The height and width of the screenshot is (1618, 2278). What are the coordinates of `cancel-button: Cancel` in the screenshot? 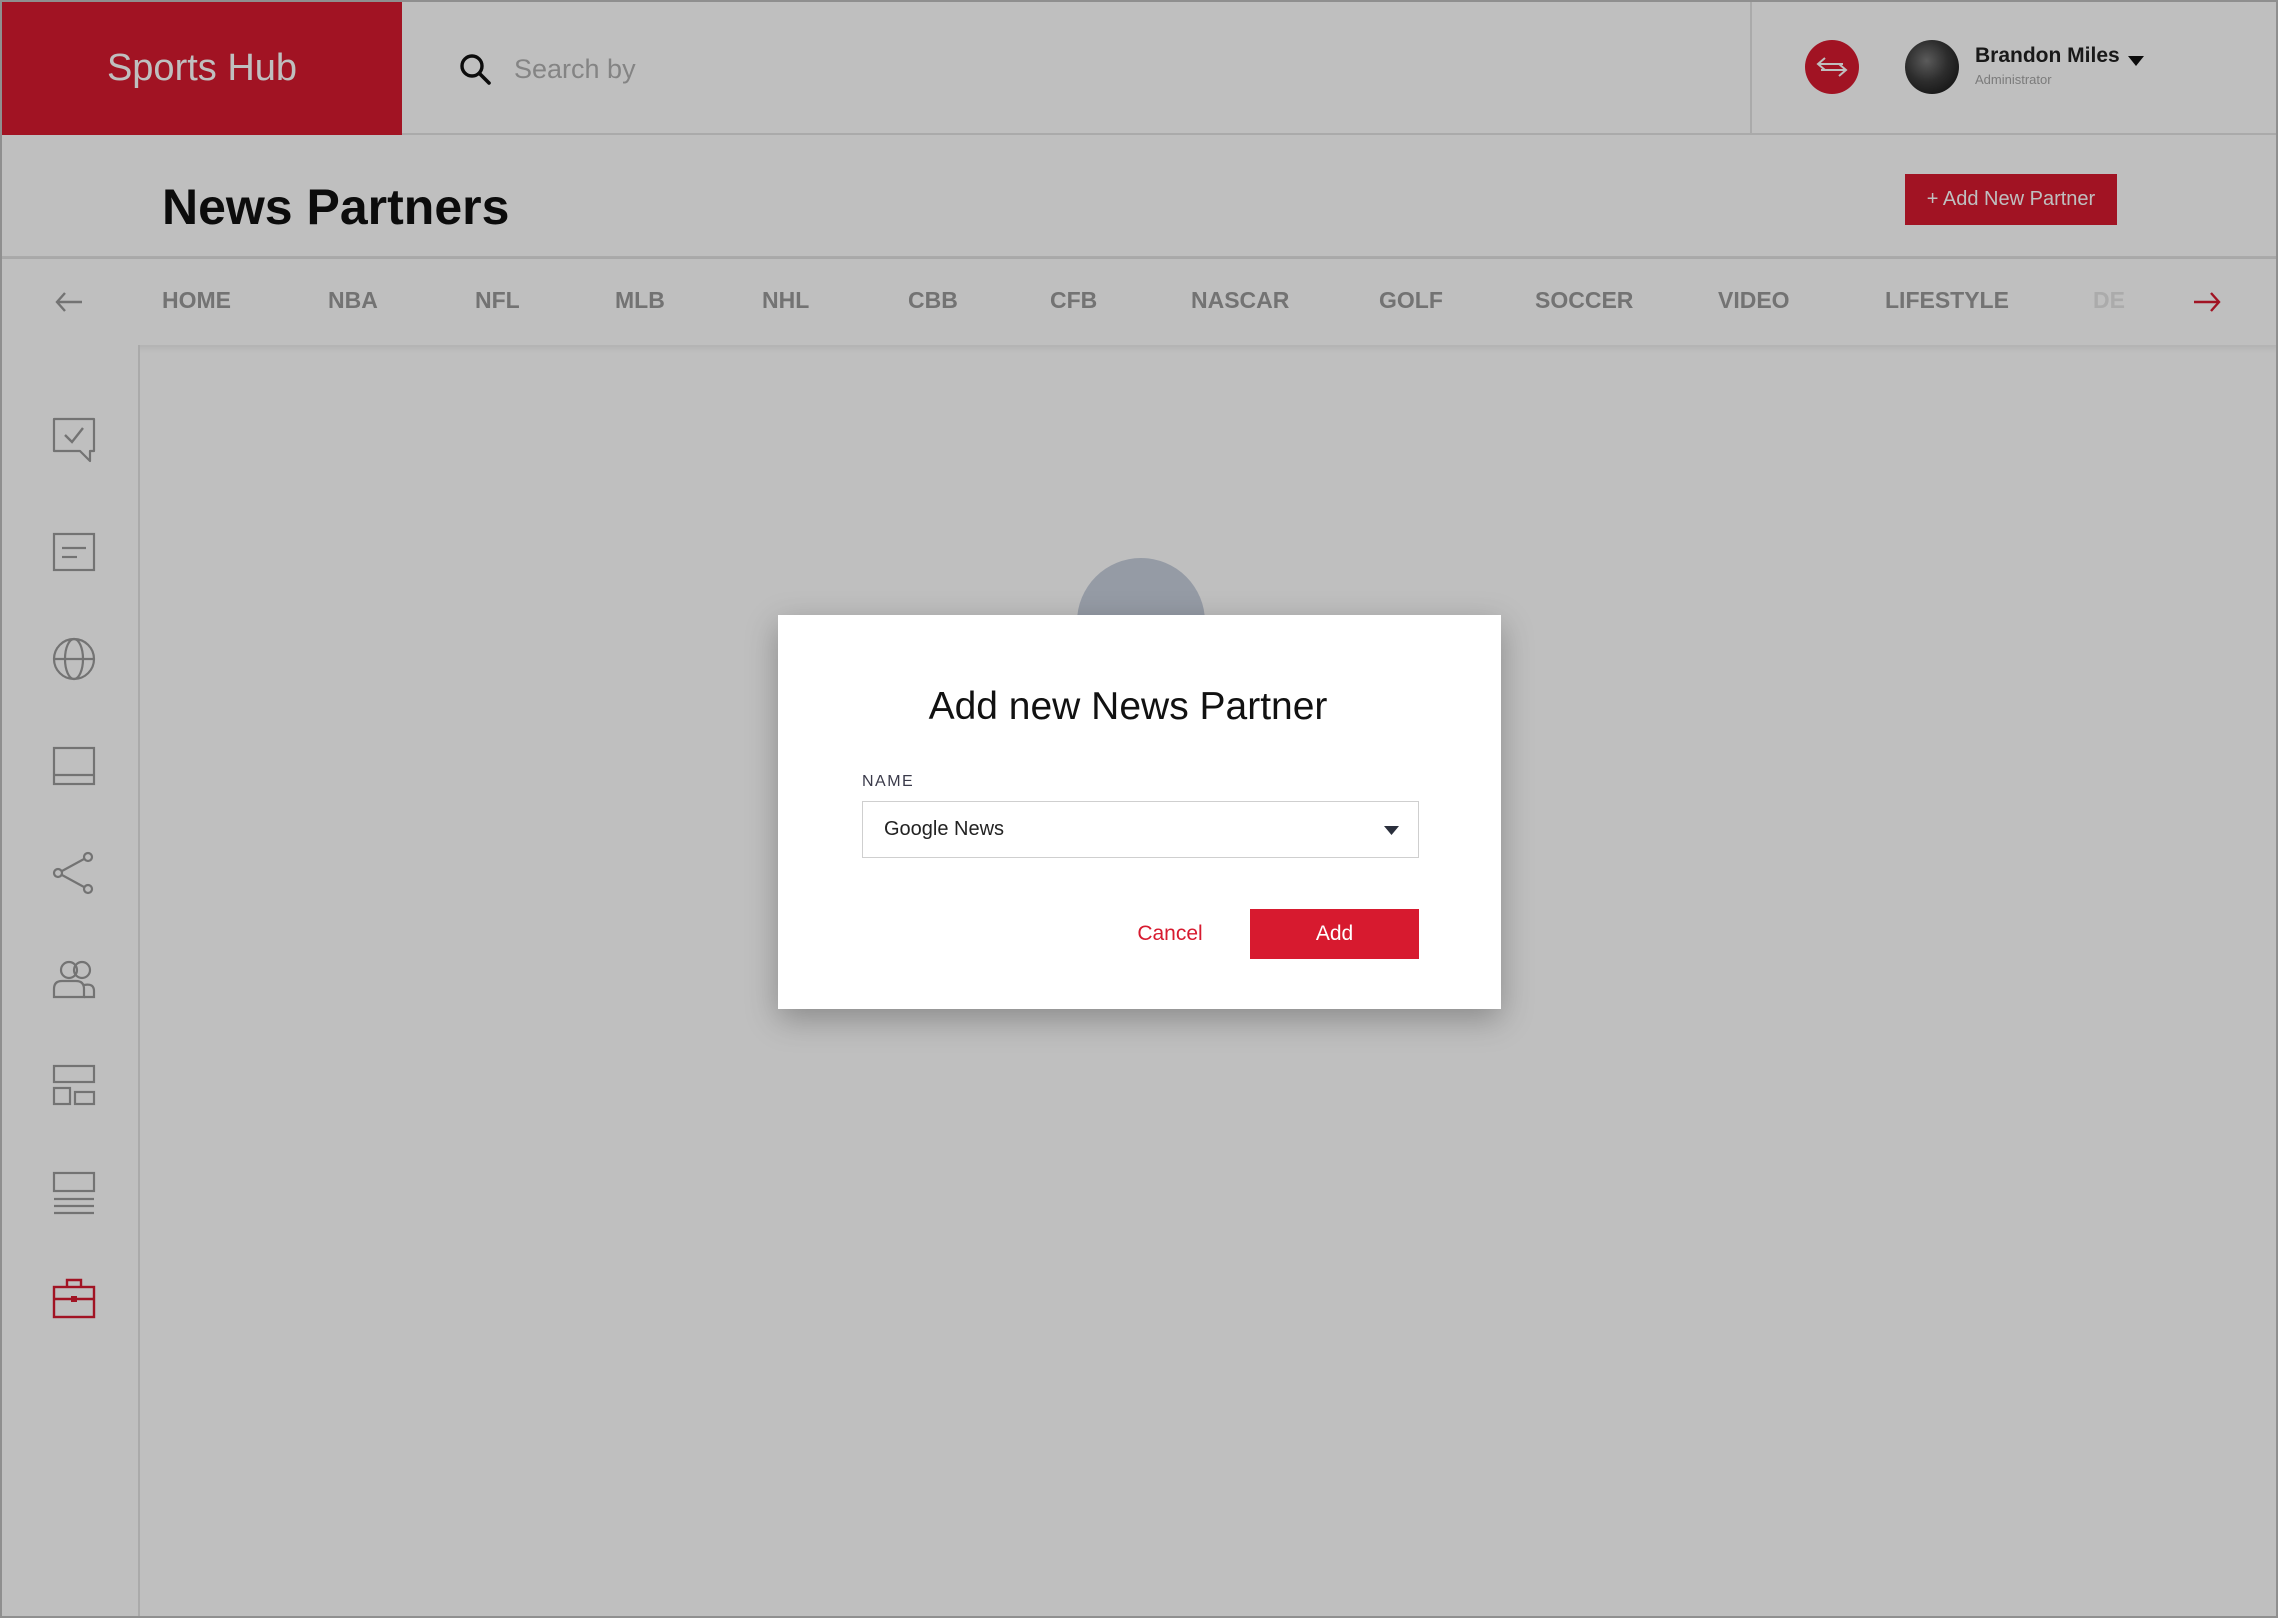 It's located at (1170, 934).